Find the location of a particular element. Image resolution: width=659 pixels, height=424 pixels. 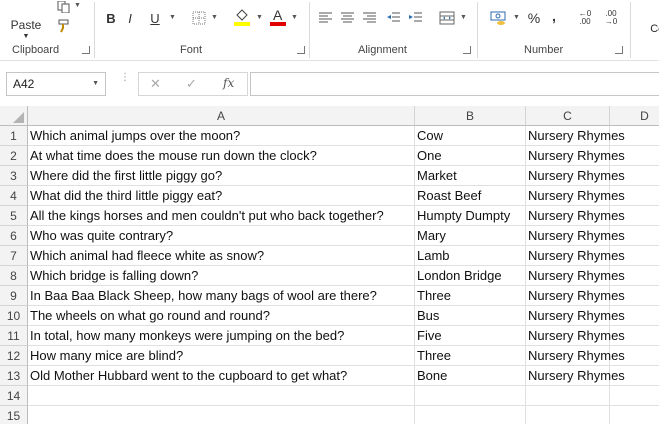

copy-icon is located at coordinates (64, 7).